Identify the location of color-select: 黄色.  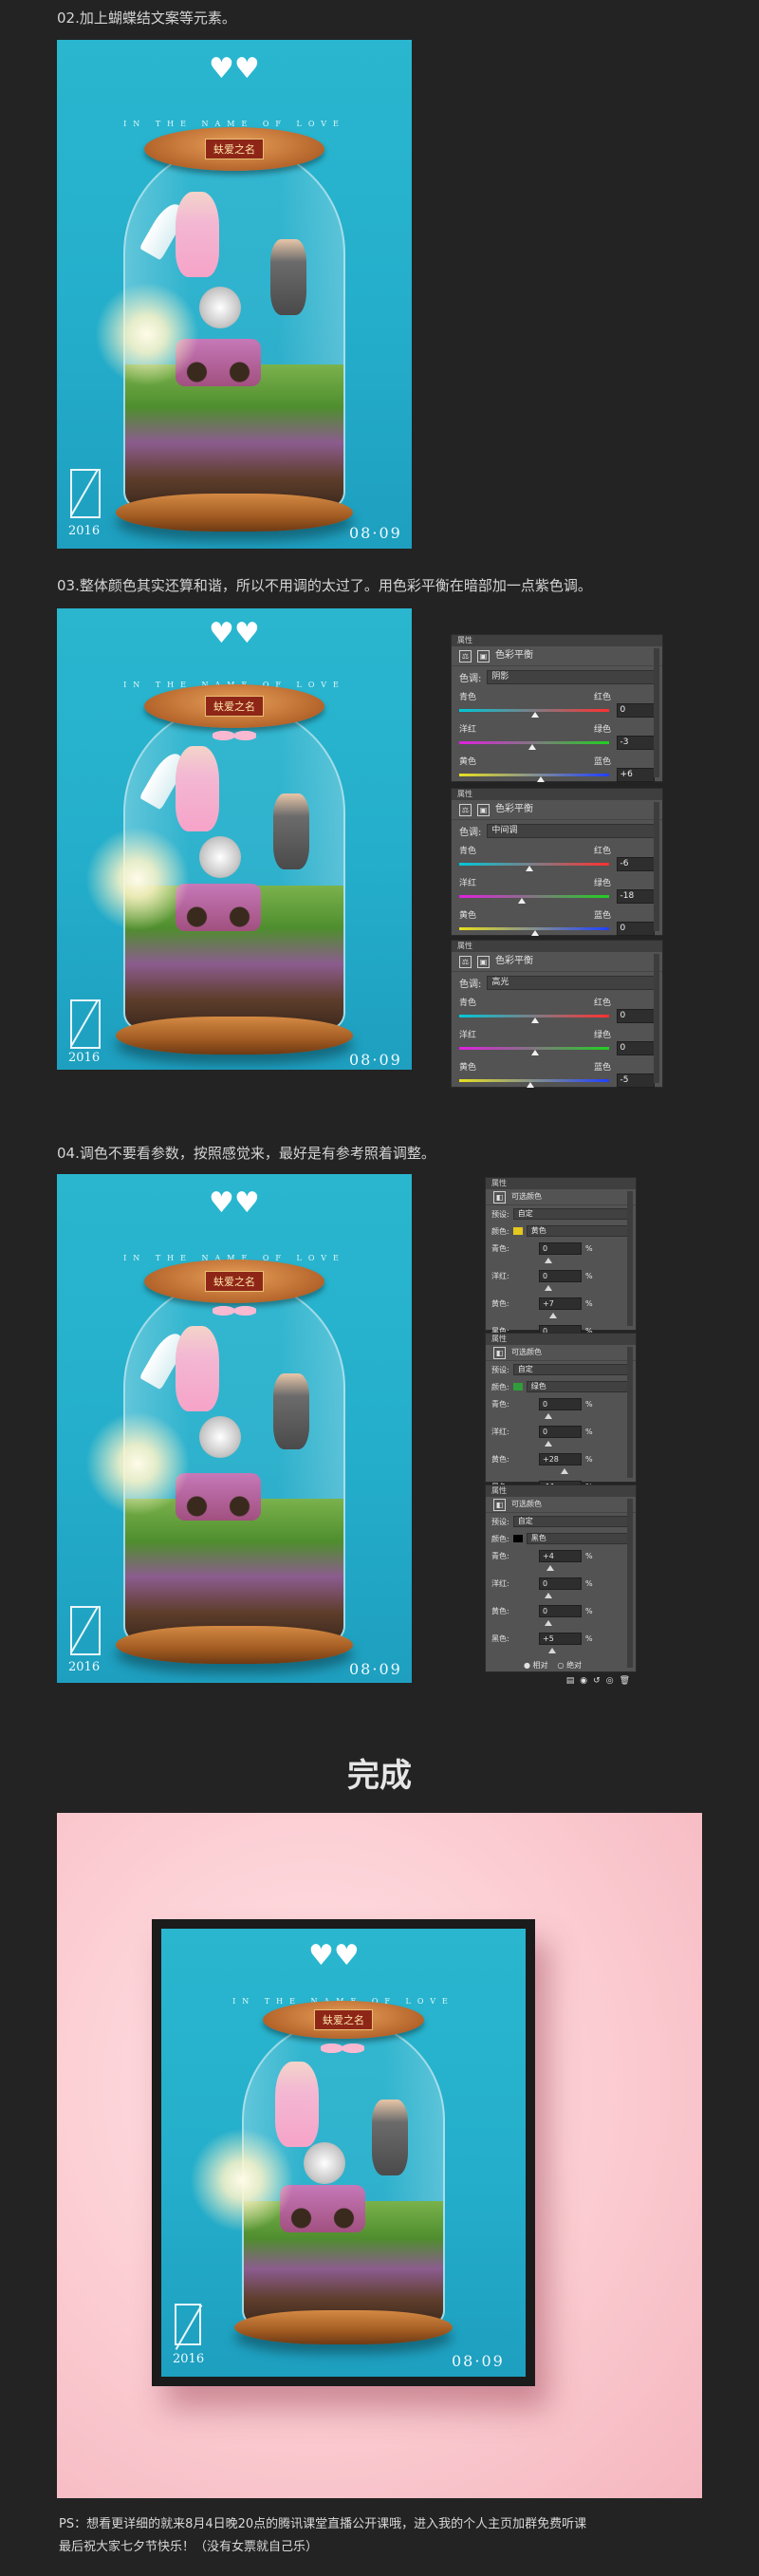
(578, 1231).